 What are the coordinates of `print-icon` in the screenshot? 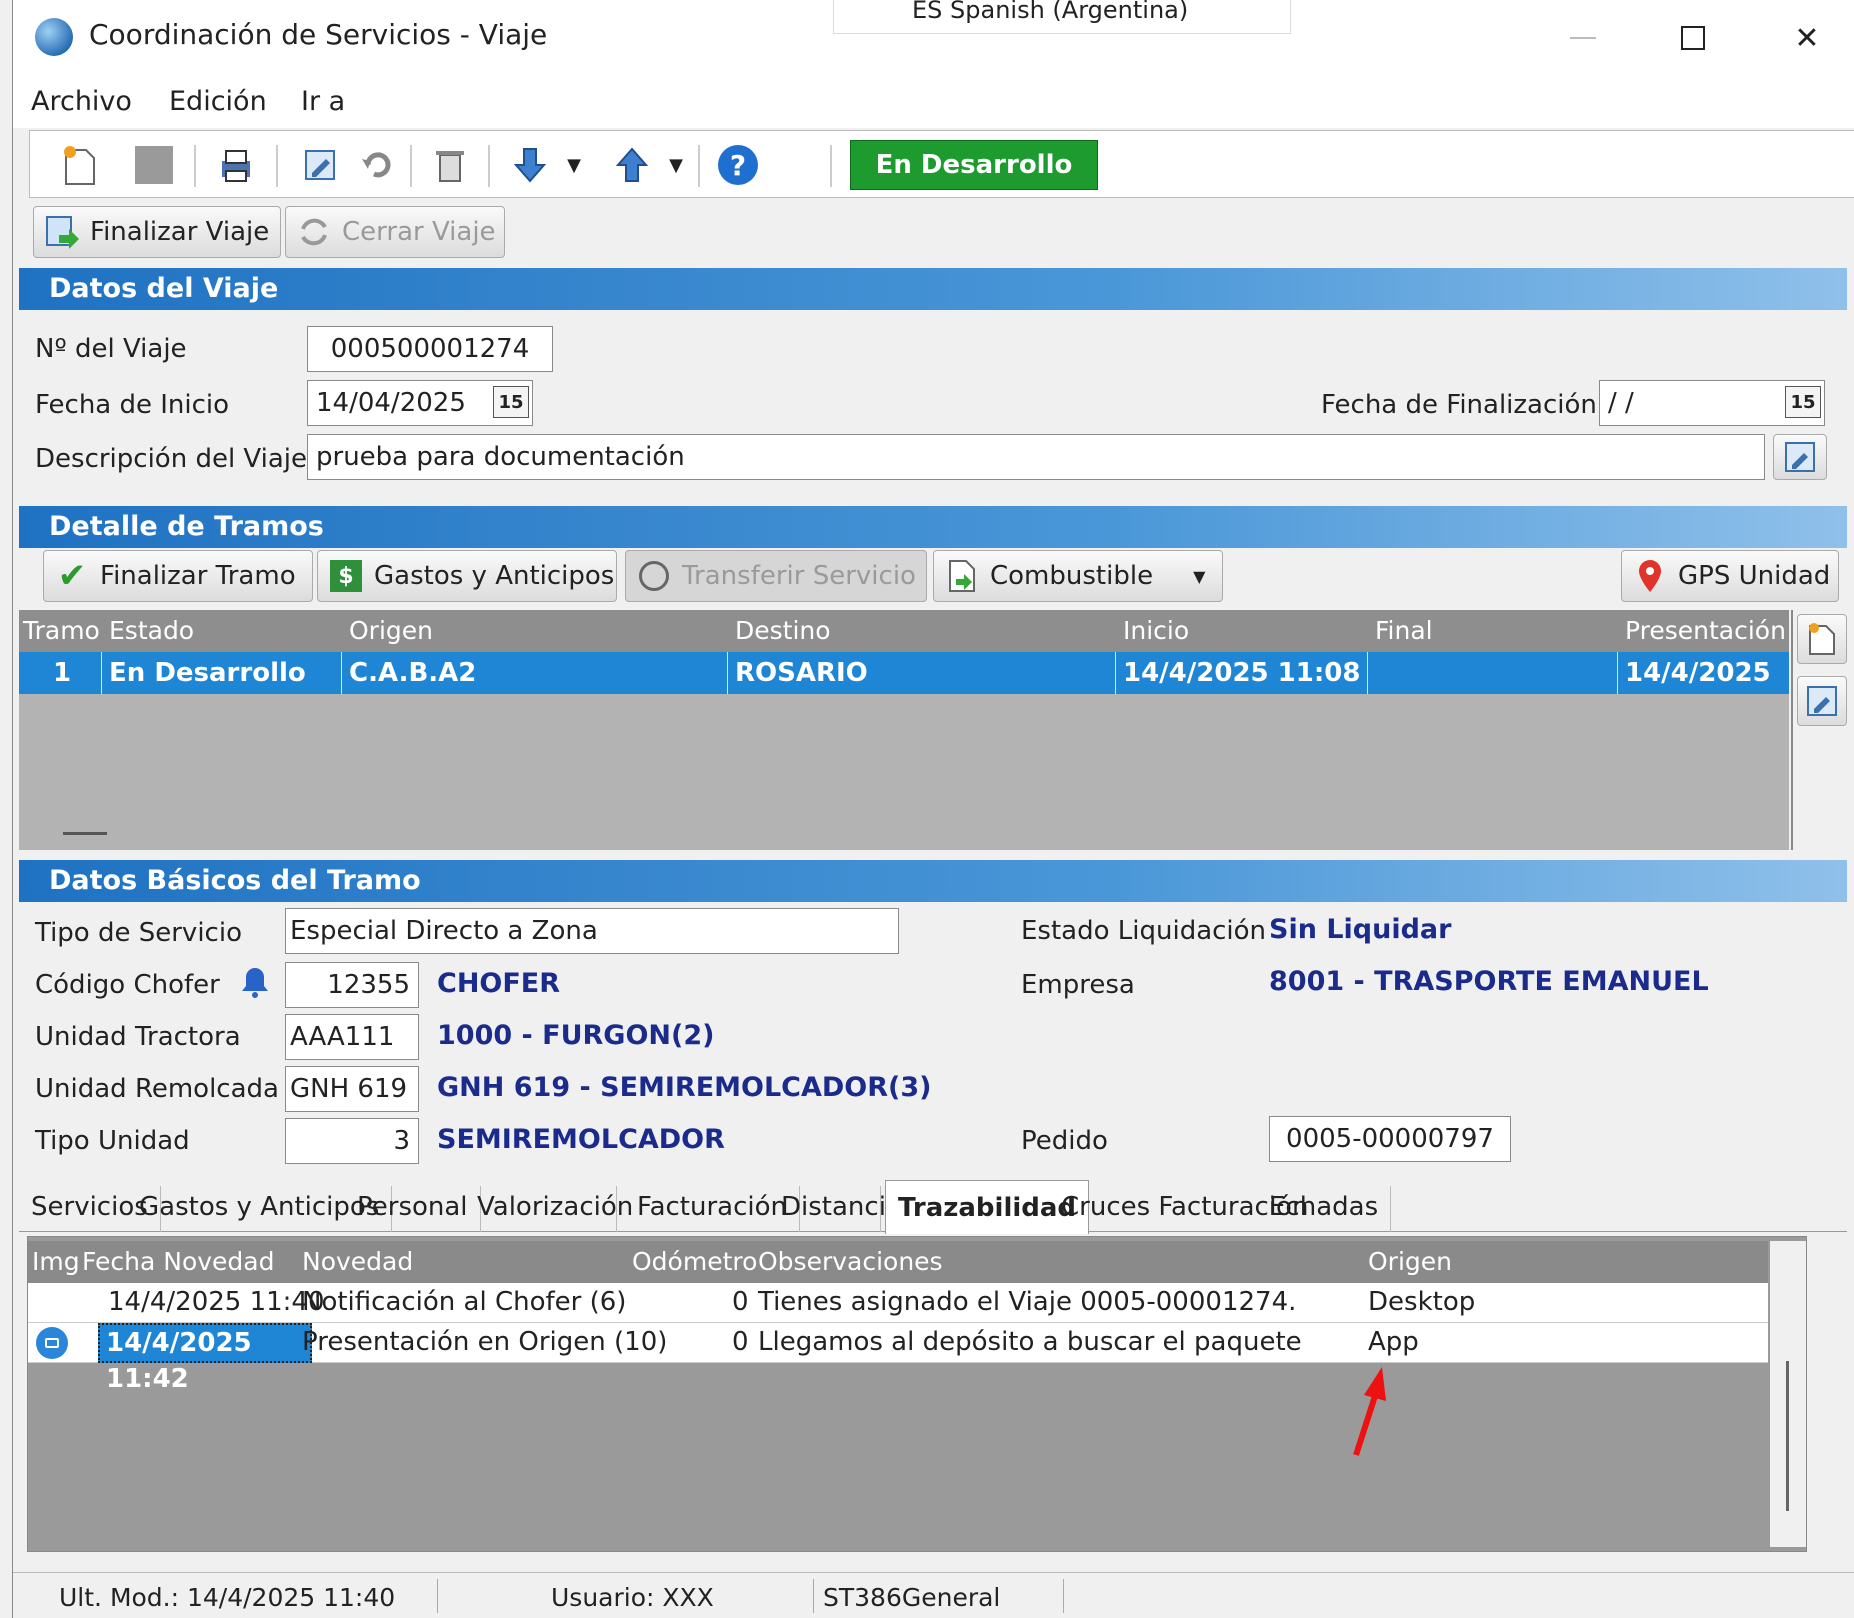 It's located at (236, 165).